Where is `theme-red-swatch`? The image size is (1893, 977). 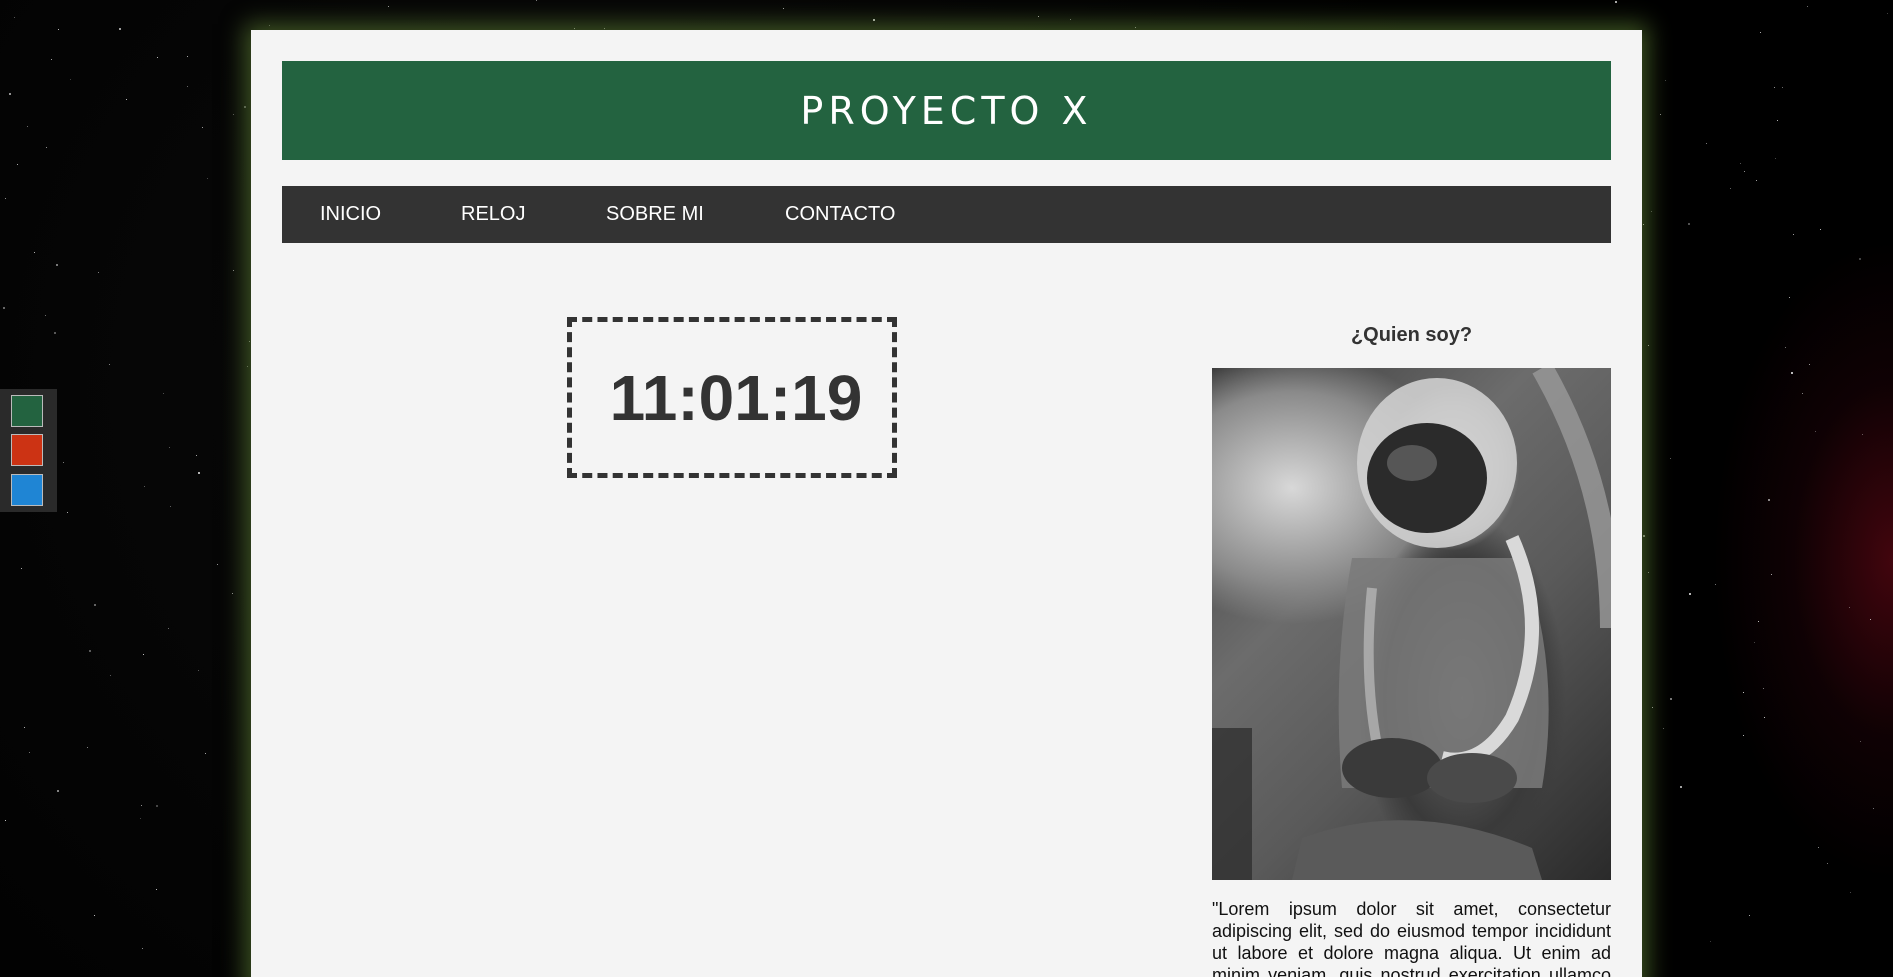
theme-red-swatch is located at coordinates (27, 450).